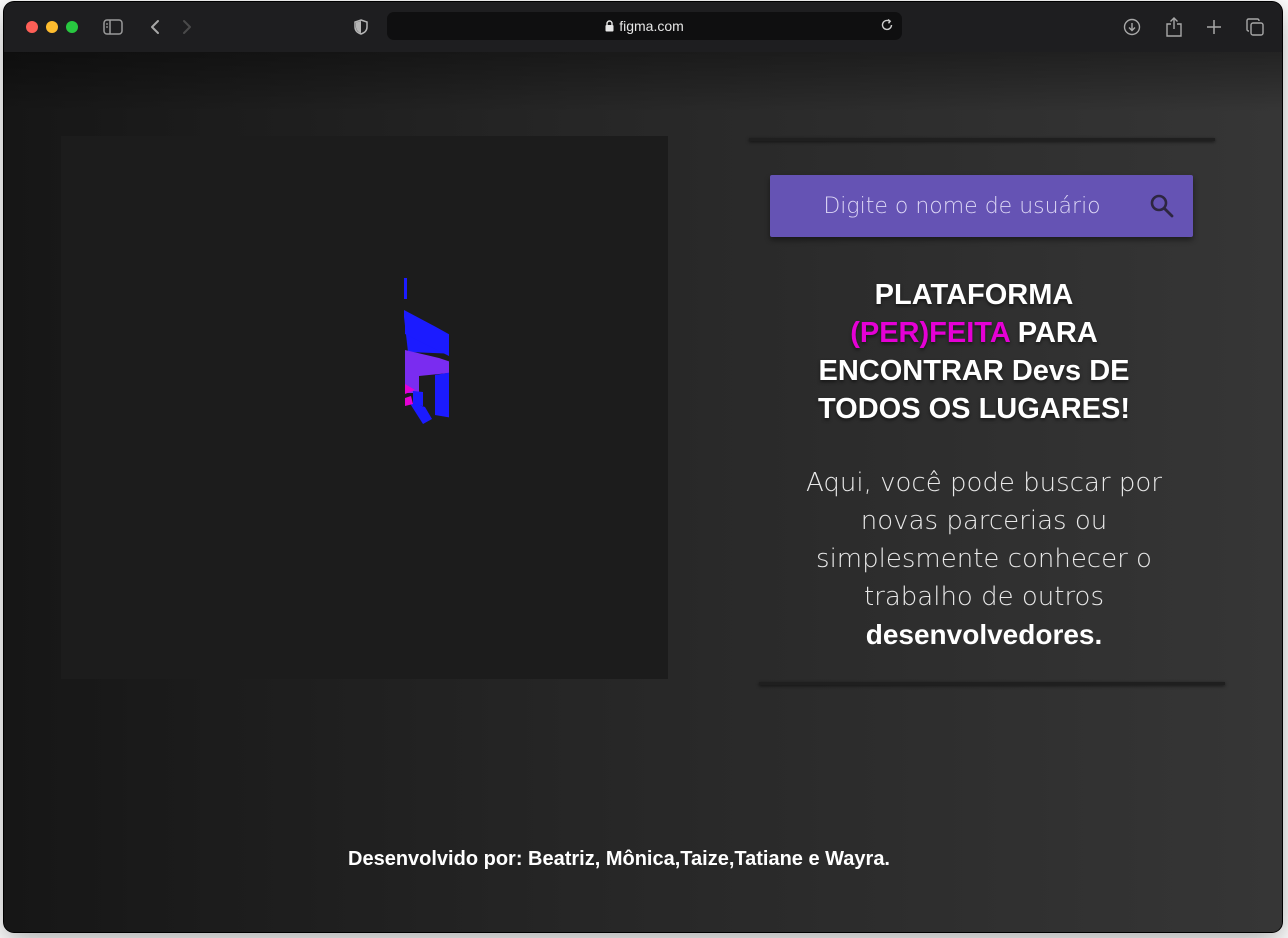 The image size is (1288, 938). I want to click on forward-icon, so click(187, 27).